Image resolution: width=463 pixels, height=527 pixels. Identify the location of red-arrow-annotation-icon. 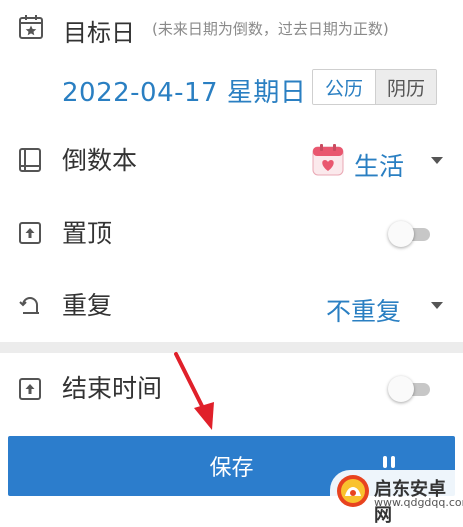
(196, 391).